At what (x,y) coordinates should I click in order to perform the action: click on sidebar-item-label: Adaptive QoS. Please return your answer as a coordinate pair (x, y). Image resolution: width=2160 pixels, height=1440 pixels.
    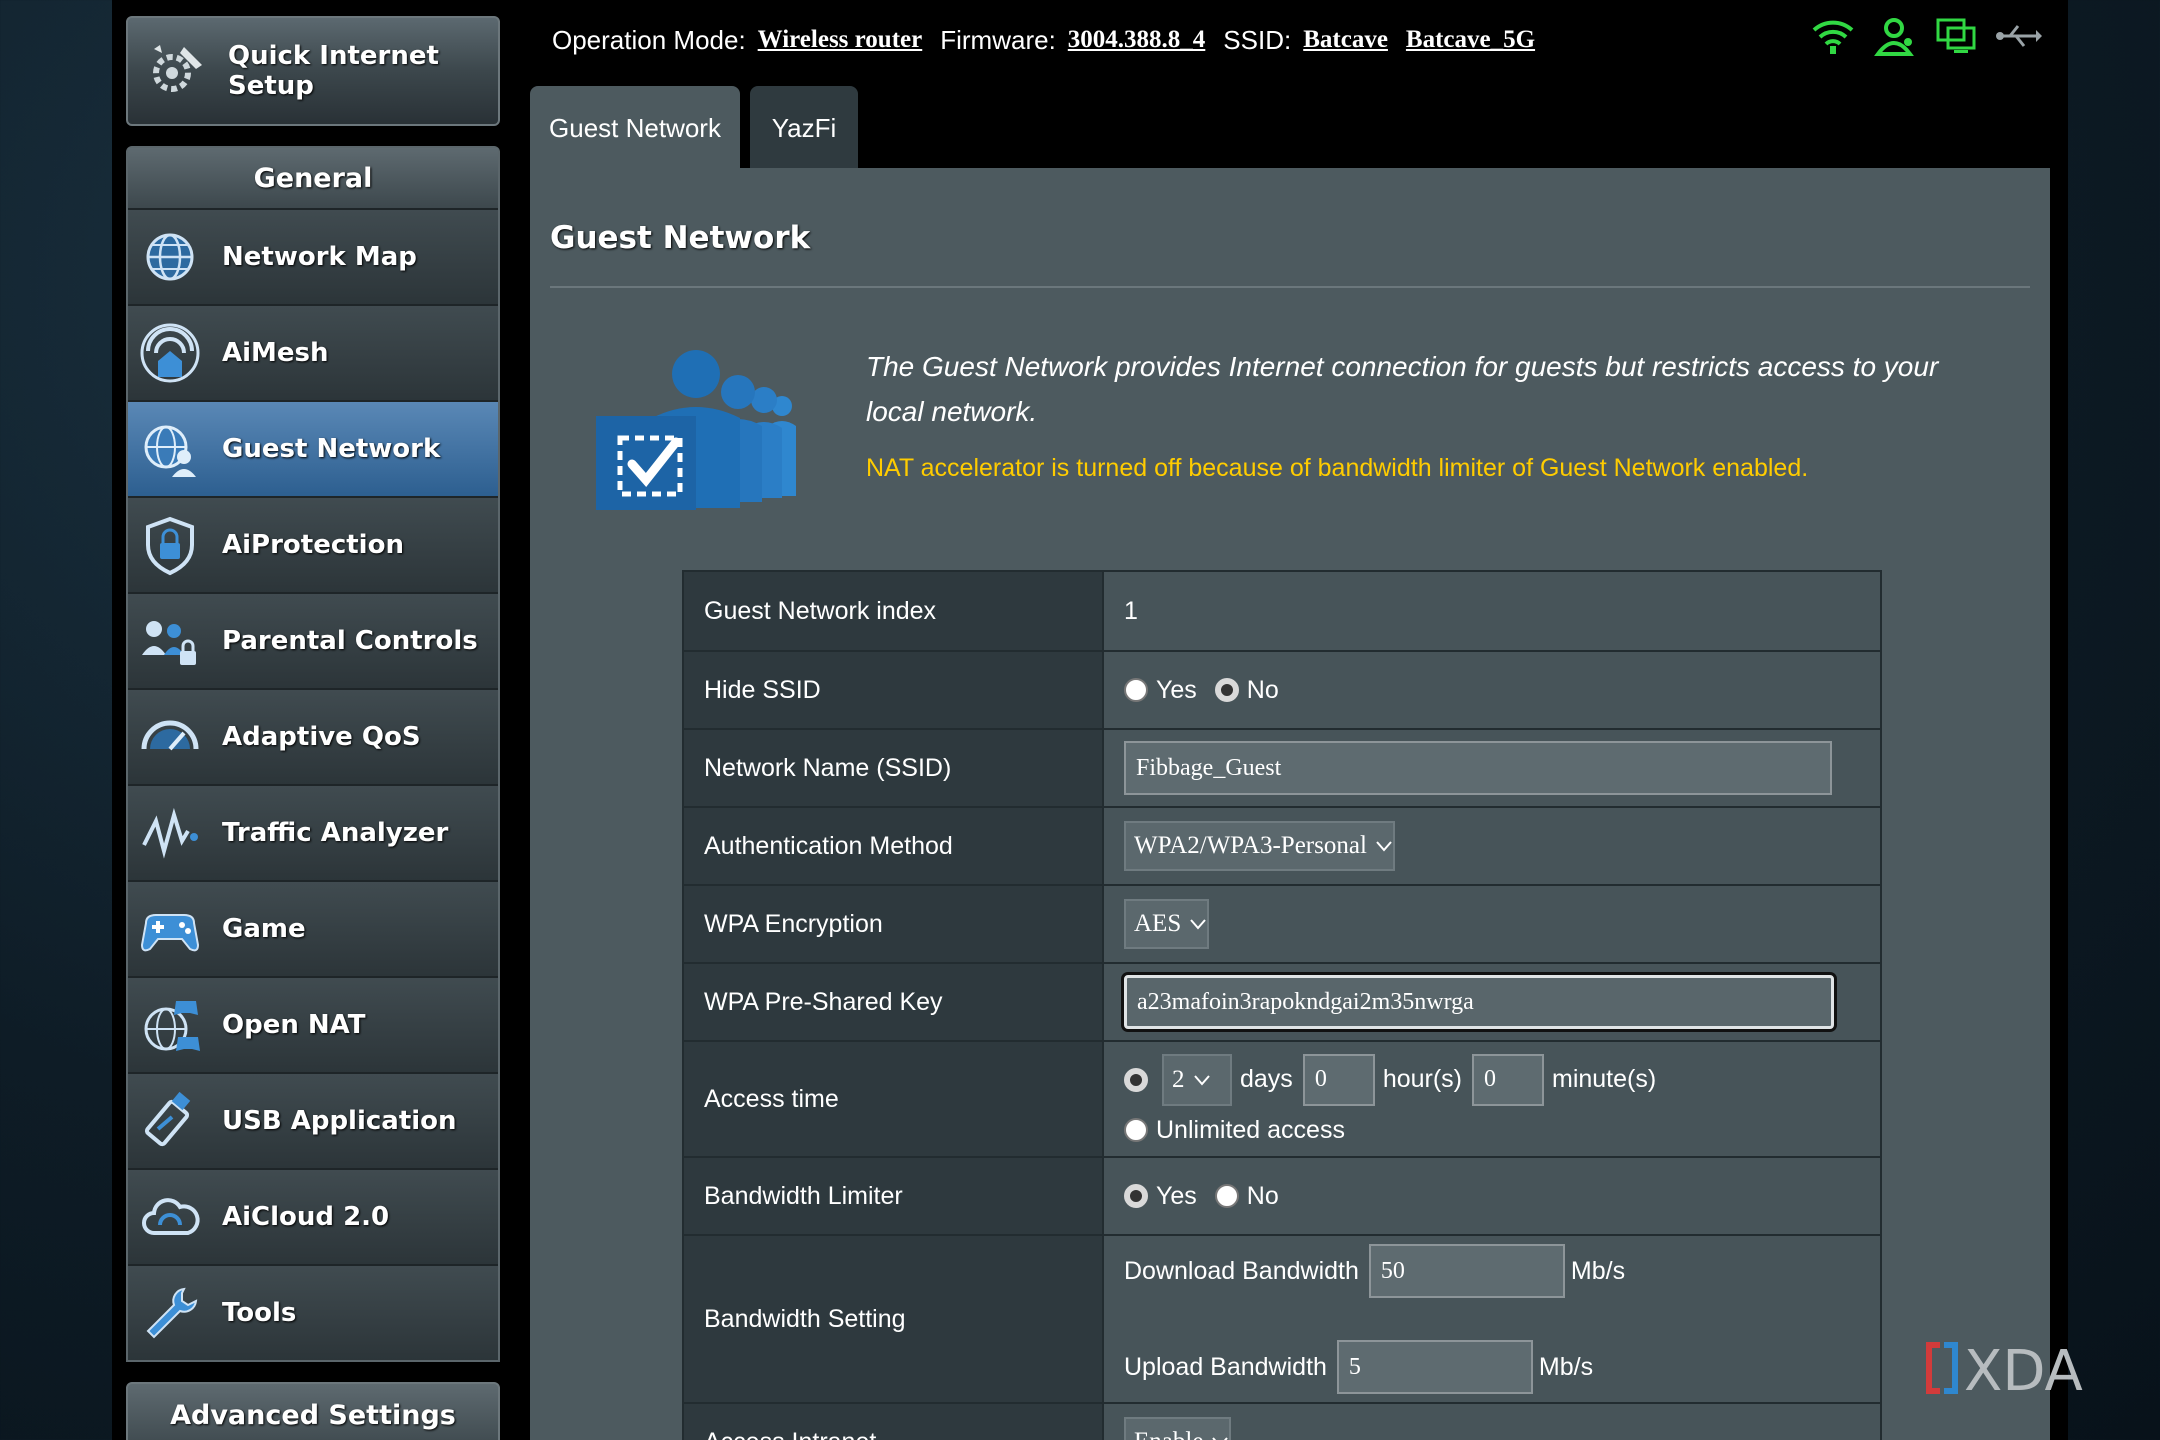
    Looking at the image, I should click on (321, 737).